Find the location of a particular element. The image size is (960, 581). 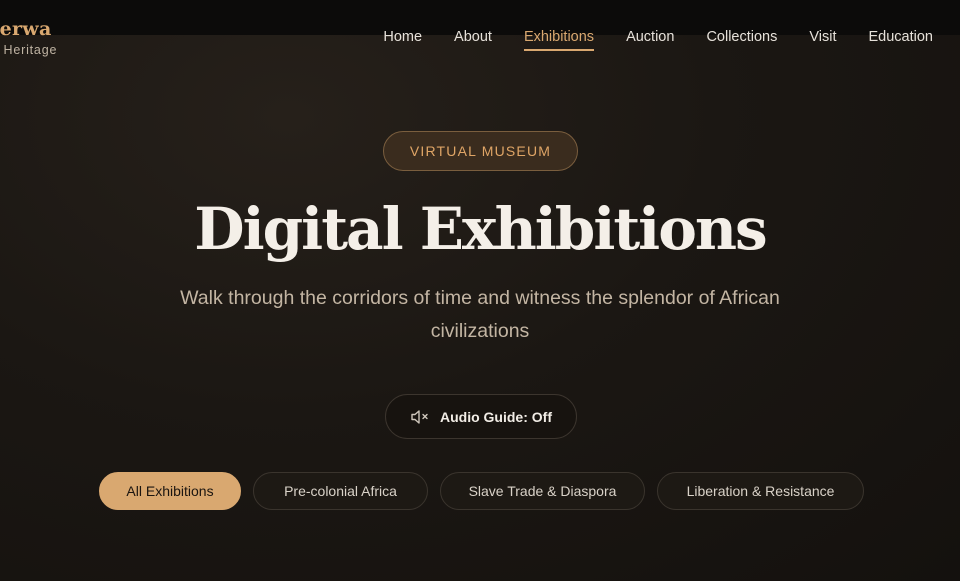

nav-item-education: Education is located at coordinates (901, 40).